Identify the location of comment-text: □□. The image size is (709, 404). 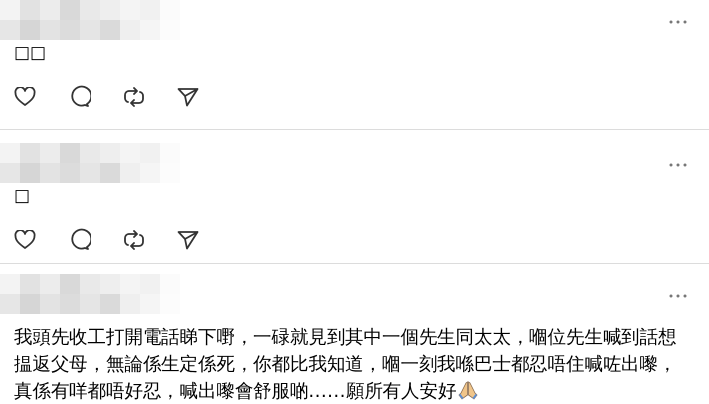
(30, 53).